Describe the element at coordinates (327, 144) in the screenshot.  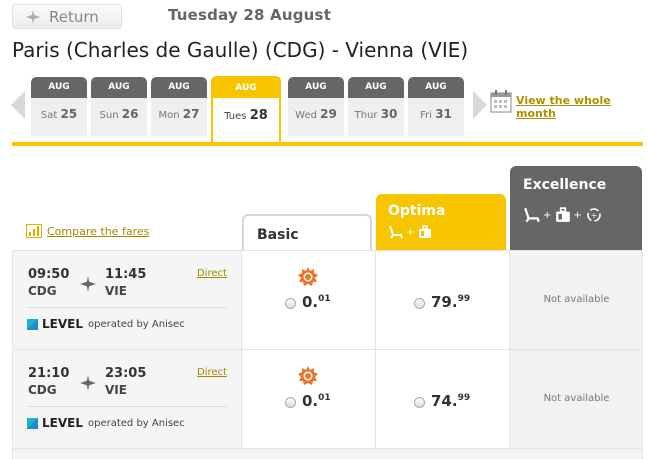
I see `date-strip-divider` at that location.